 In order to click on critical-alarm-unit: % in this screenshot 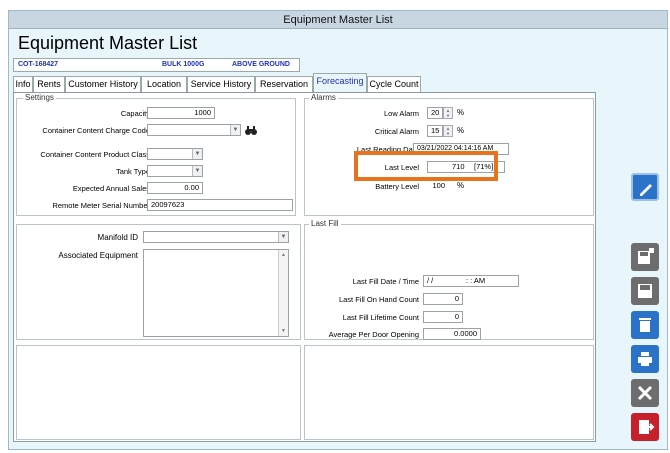, I will do `click(461, 130)`.